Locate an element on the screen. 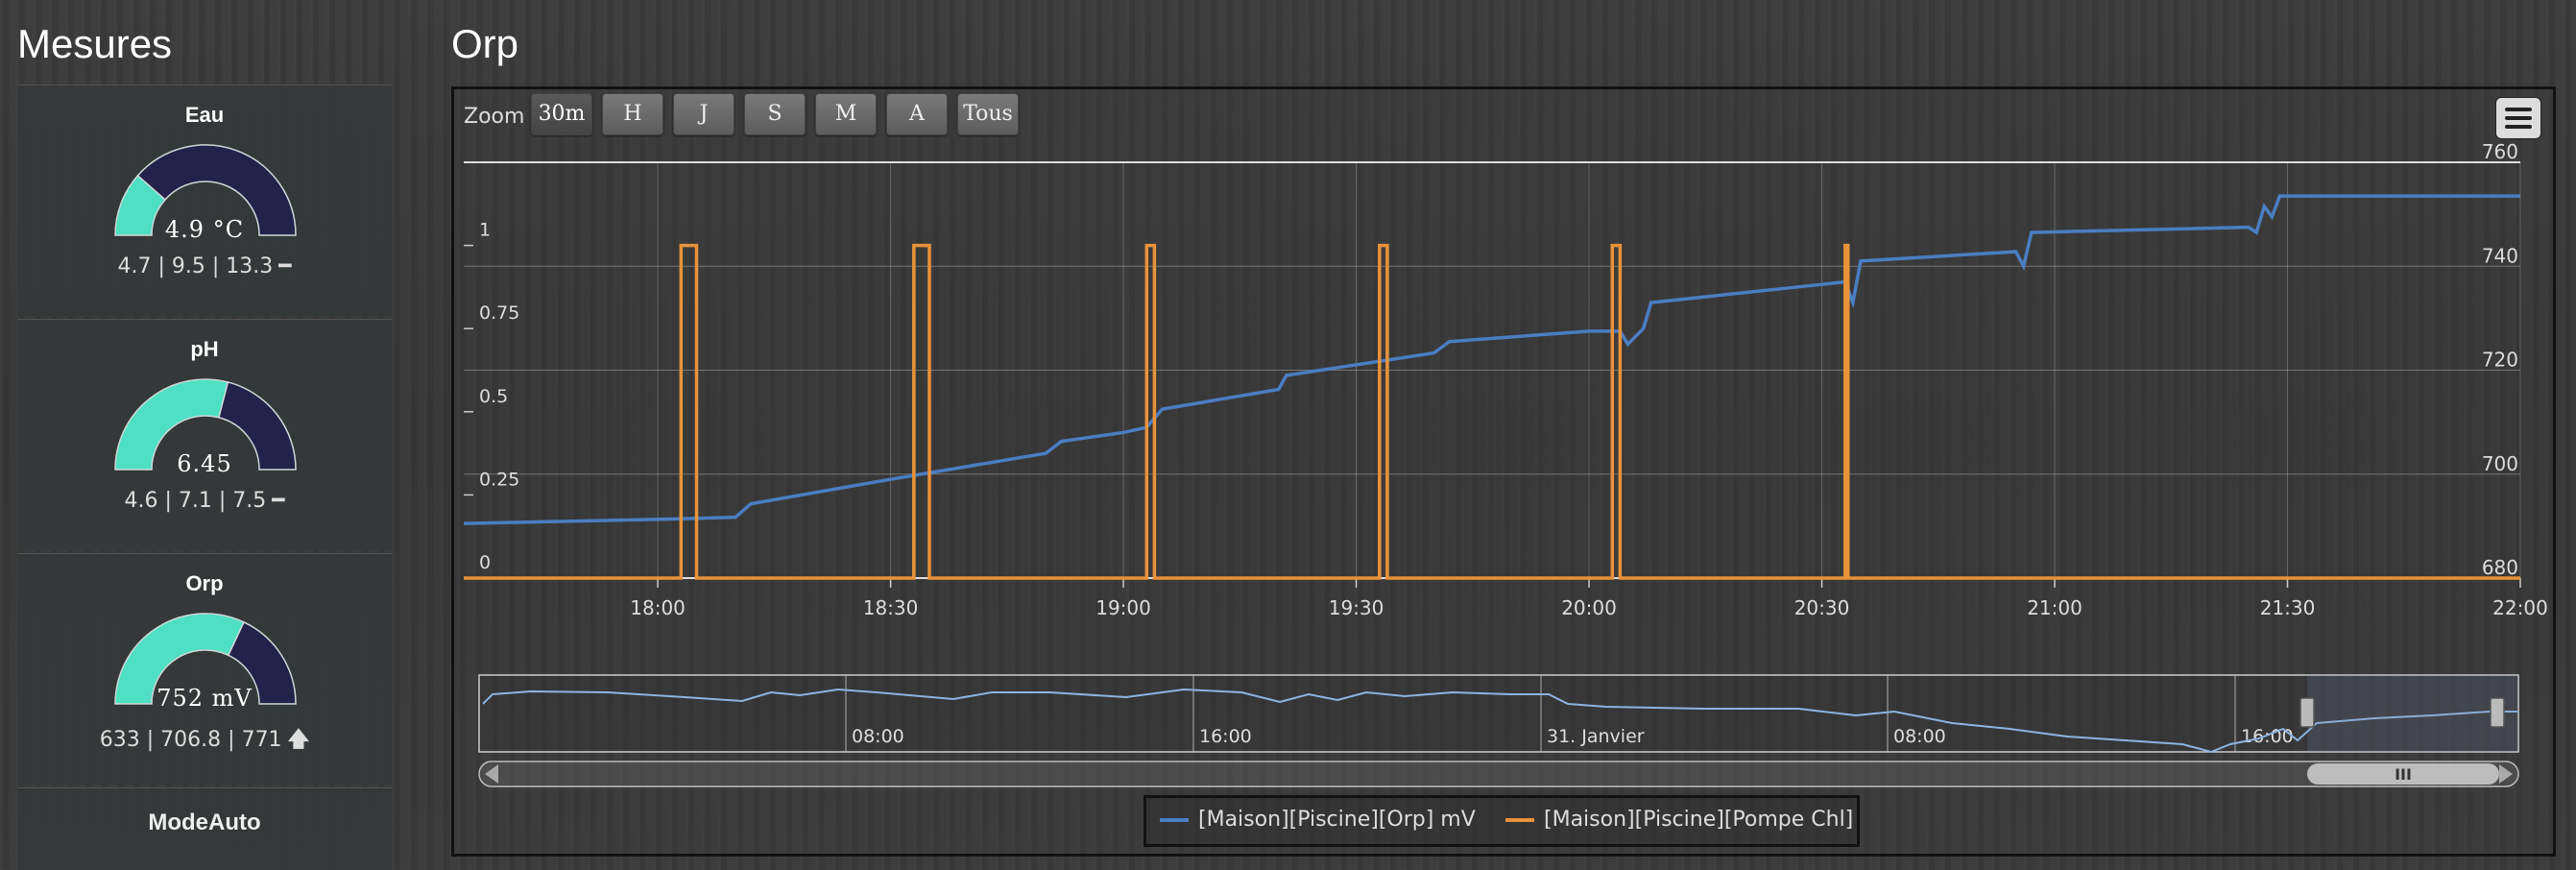 Image resolution: width=2576 pixels, height=870 pixels. arrow-up-icon: 🡅 is located at coordinates (298, 740).